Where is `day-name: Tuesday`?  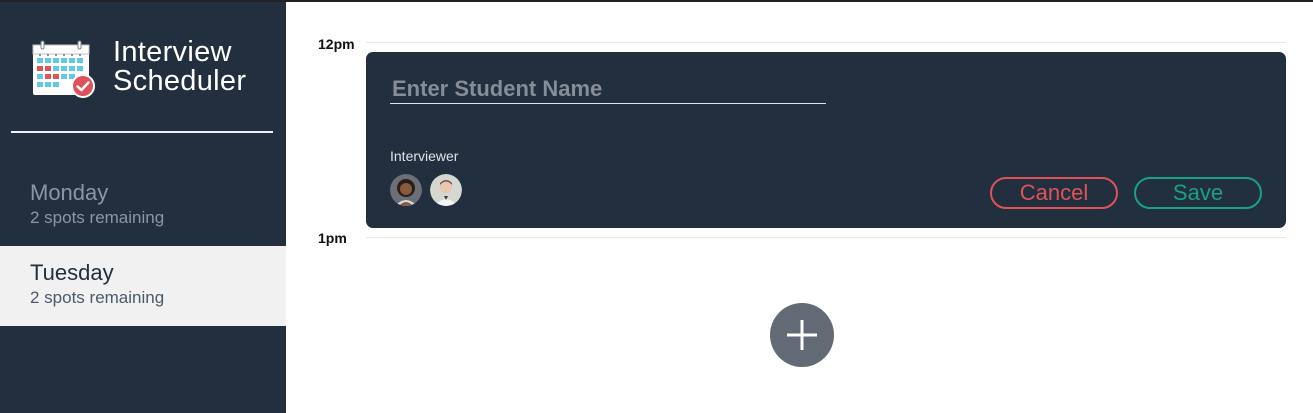 day-name: Tuesday is located at coordinates (72, 272).